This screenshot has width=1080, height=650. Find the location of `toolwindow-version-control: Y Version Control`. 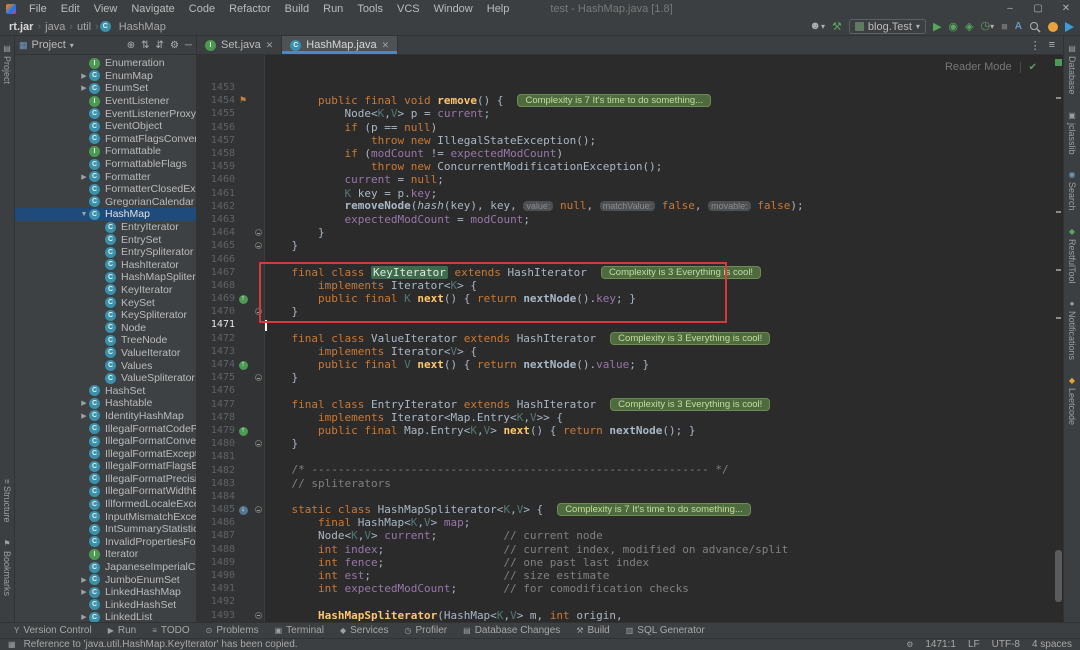

toolwindow-version-control: Y Version Control is located at coordinates (53, 630).